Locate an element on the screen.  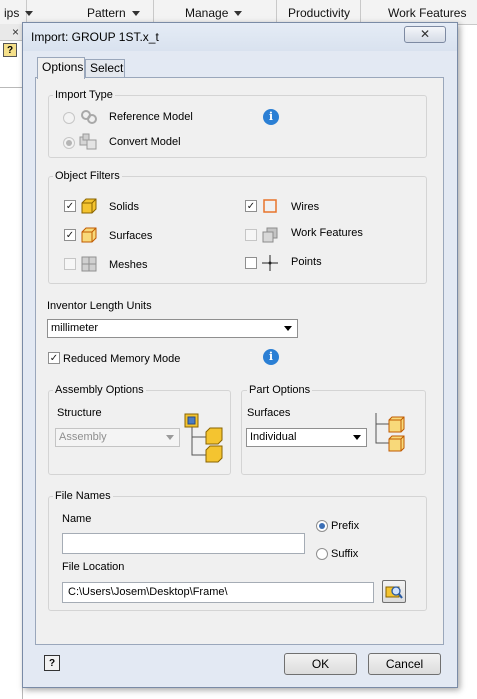
file-location-label: File Location is located at coordinates (93, 567).